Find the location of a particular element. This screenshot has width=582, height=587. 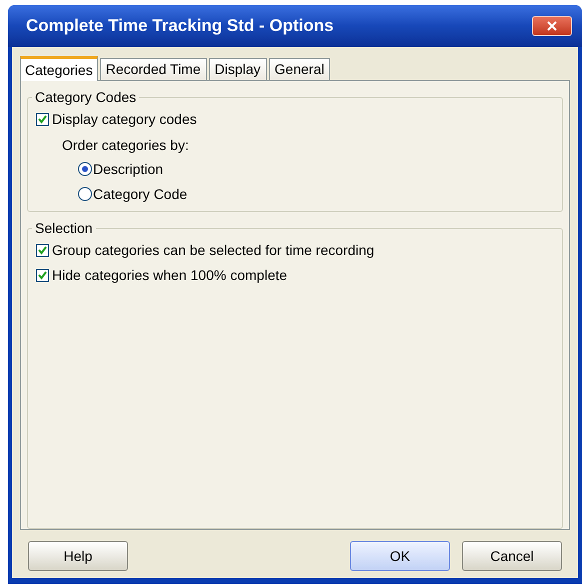

dialog-button: Help is located at coordinates (78, 556).